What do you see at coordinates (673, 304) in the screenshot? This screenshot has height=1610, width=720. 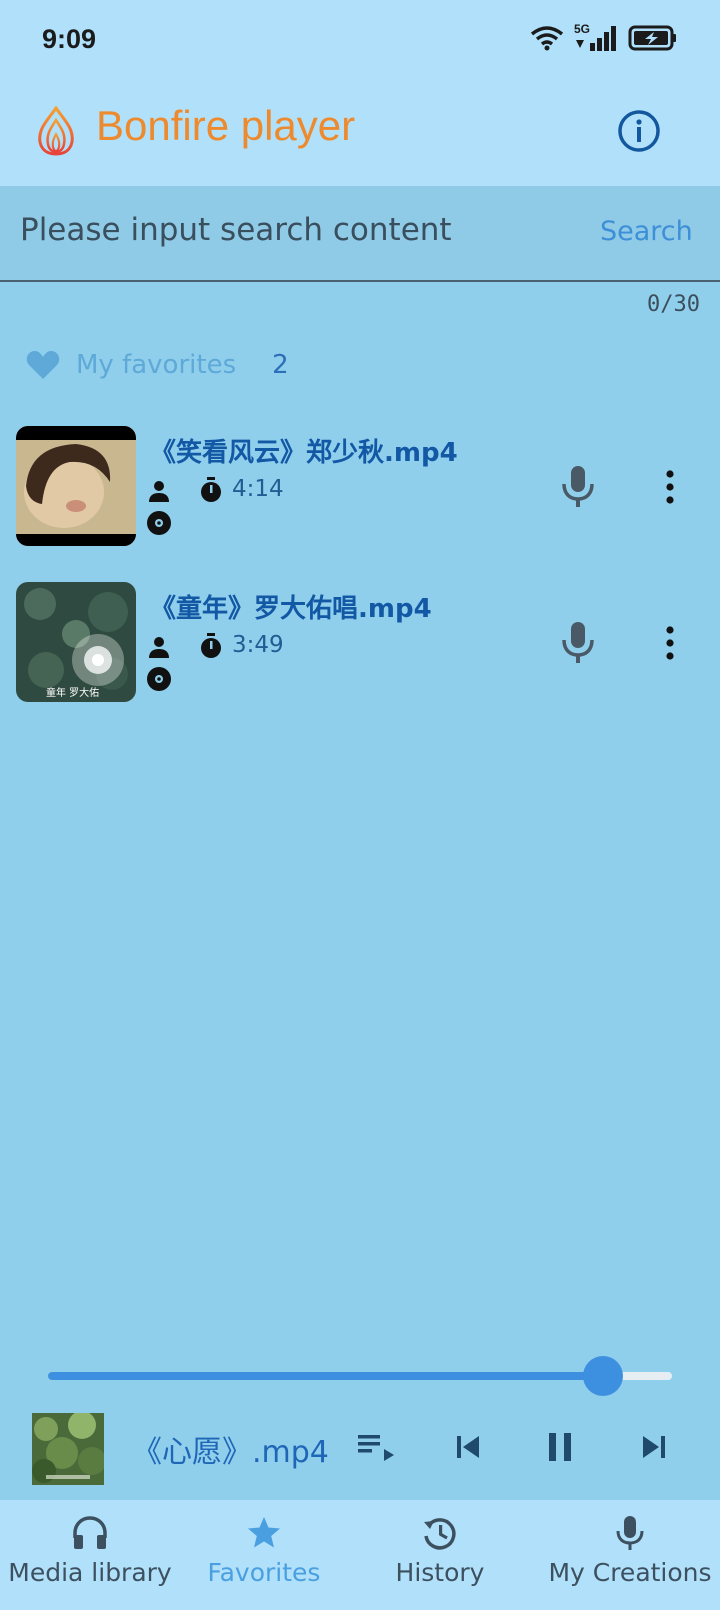 I see `search-char-counter: 0/30` at bounding box center [673, 304].